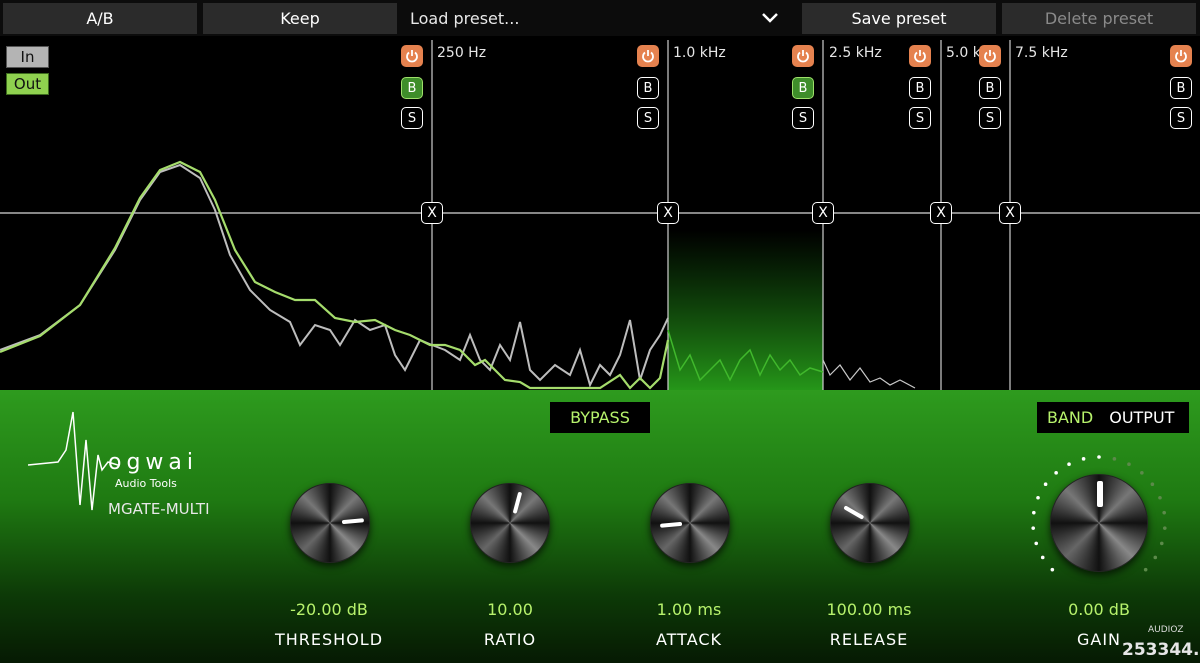  Describe the element at coordinates (1041, 53) in the screenshot. I see `band-frequency-label: 7.5 kHz` at that location.